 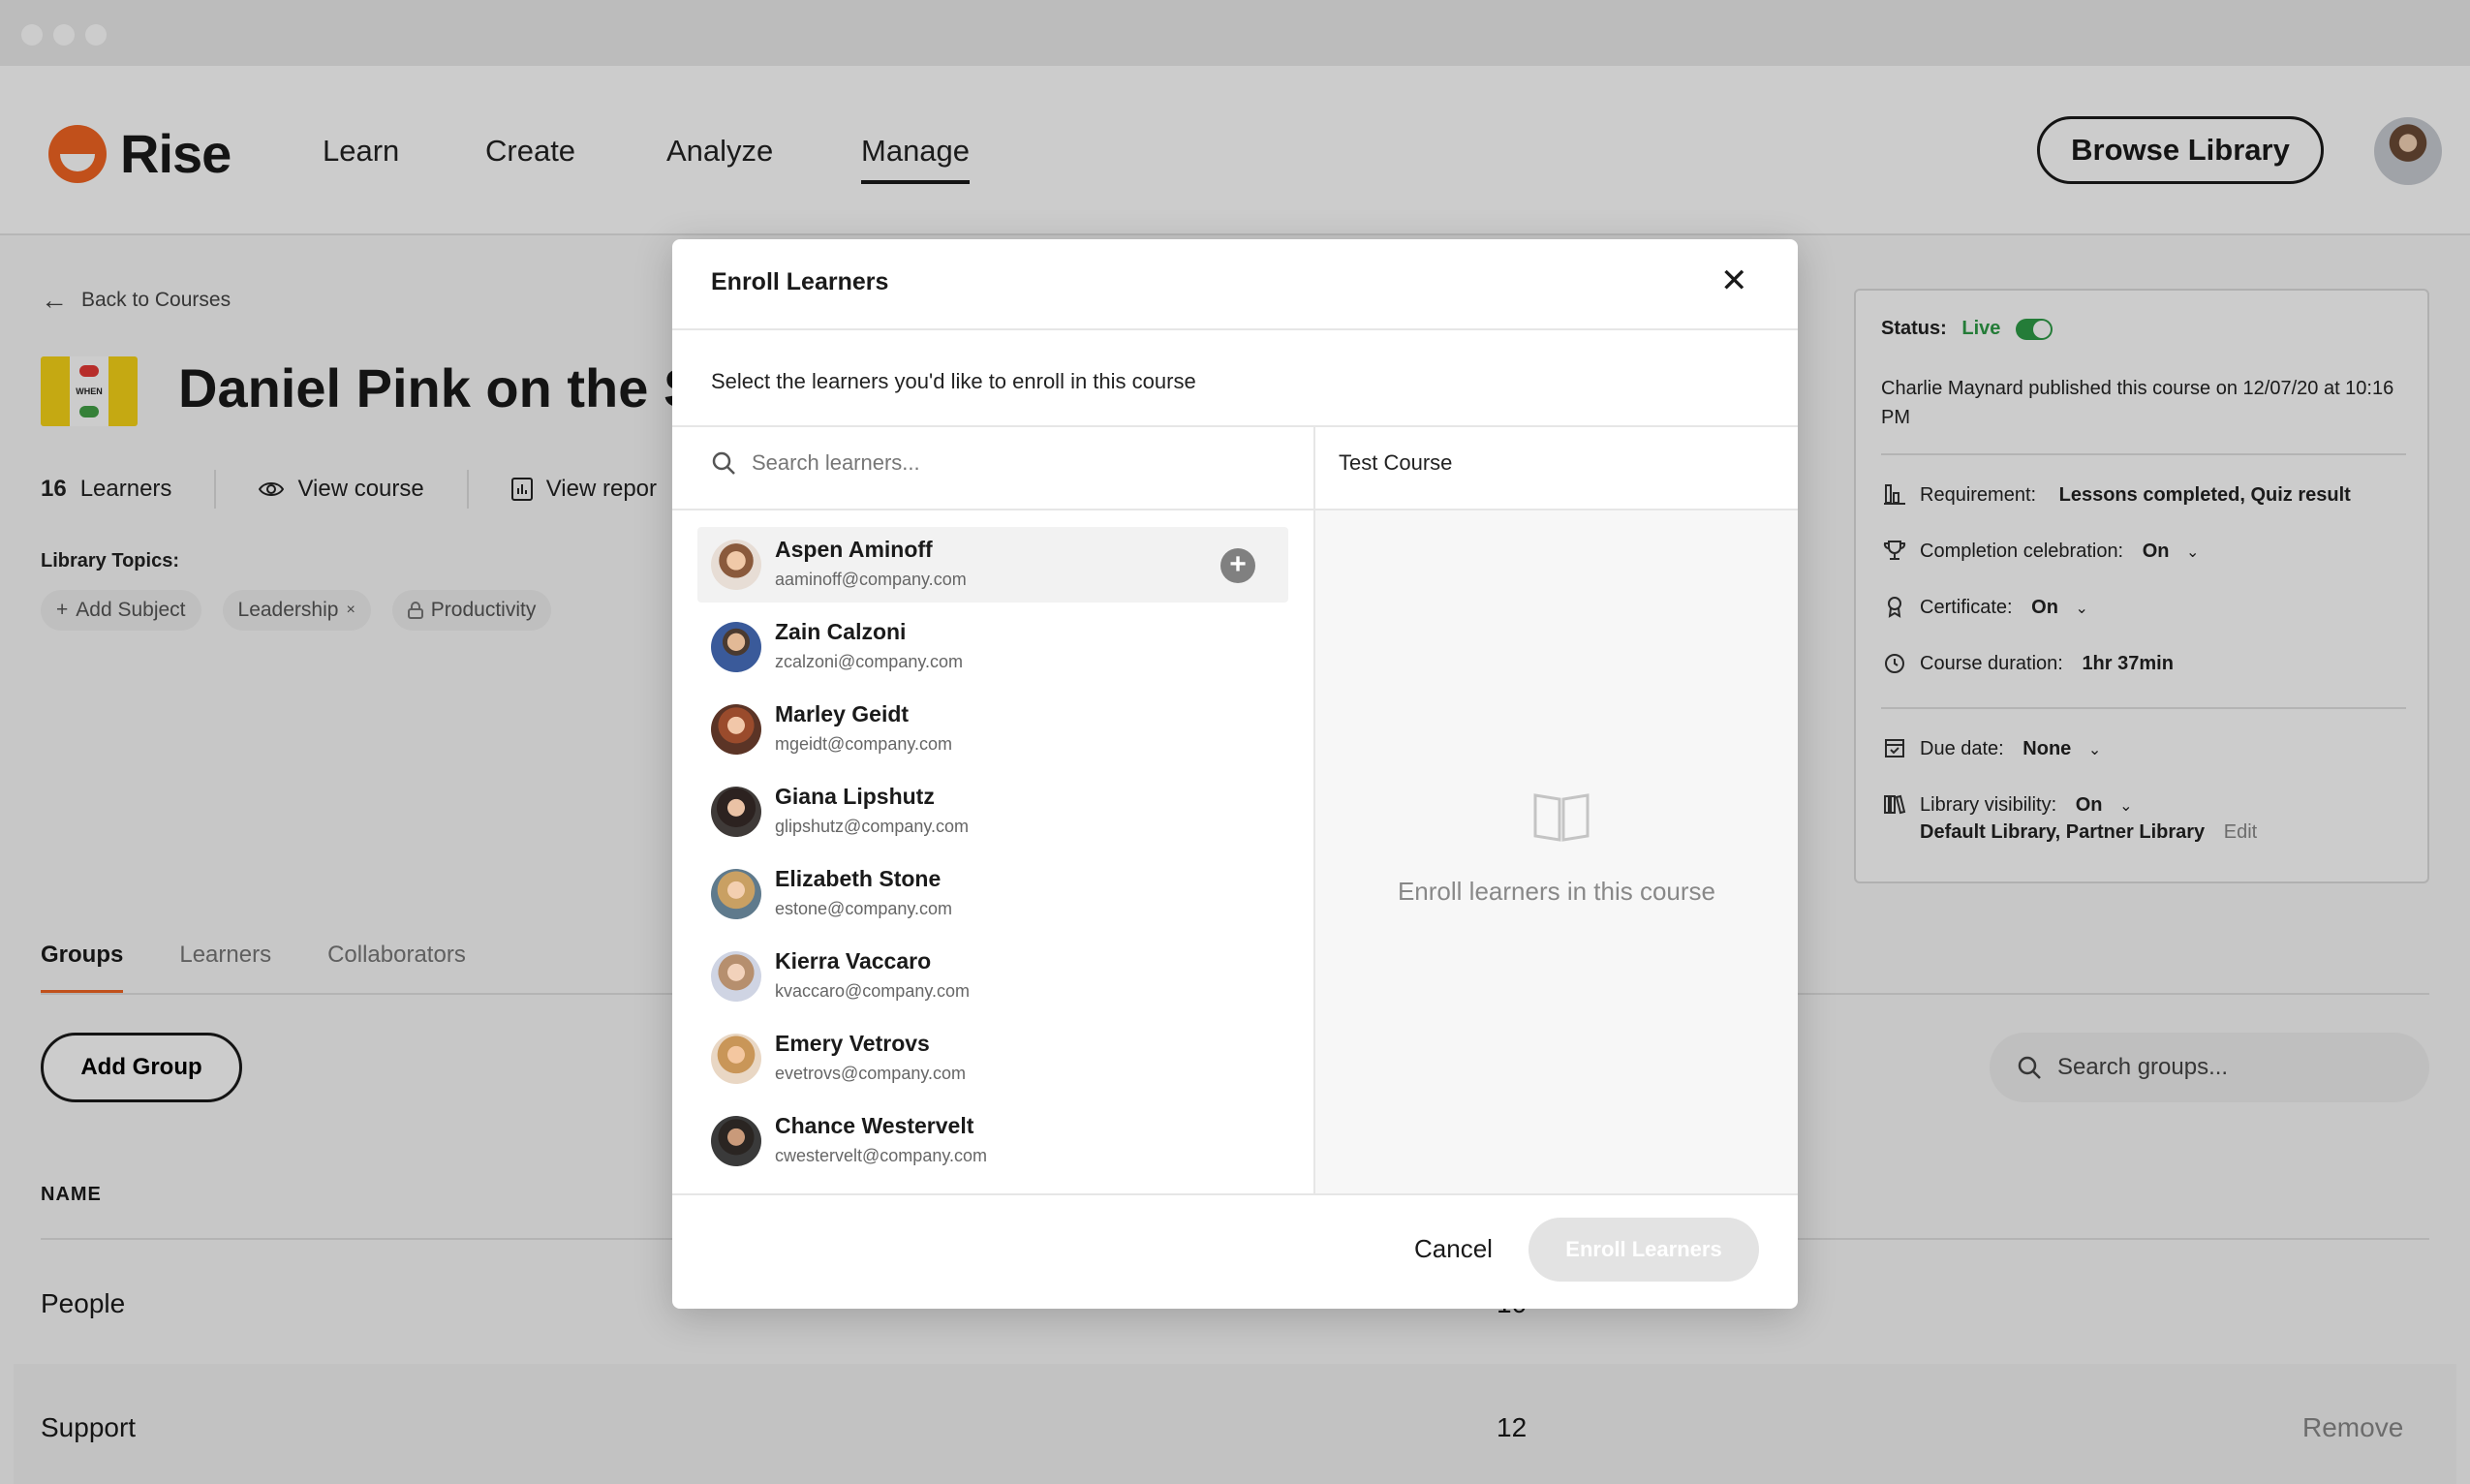 I want to click on add-learner-icon: +, so click(x=1238, y=565).